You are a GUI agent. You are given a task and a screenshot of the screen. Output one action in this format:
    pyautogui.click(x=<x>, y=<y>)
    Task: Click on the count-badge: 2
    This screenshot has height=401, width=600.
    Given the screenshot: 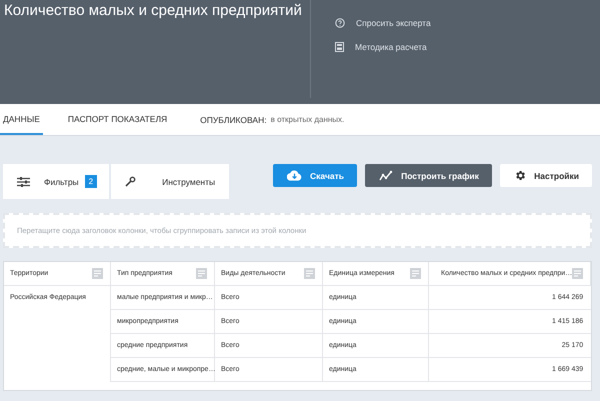 What is the action you would take?
    pyautogui.click(x=91, y=181)
    